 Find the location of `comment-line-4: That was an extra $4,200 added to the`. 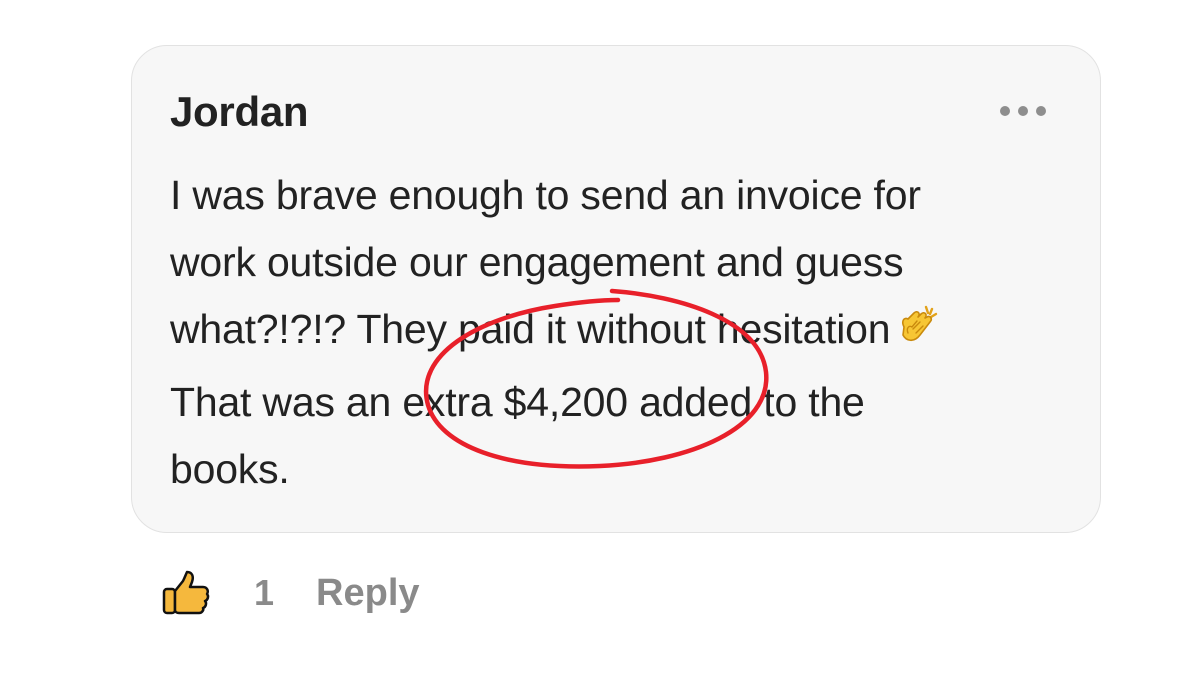

comment-line-4: That was an extra $4,200 added to the is located at coordinates (517, 402).